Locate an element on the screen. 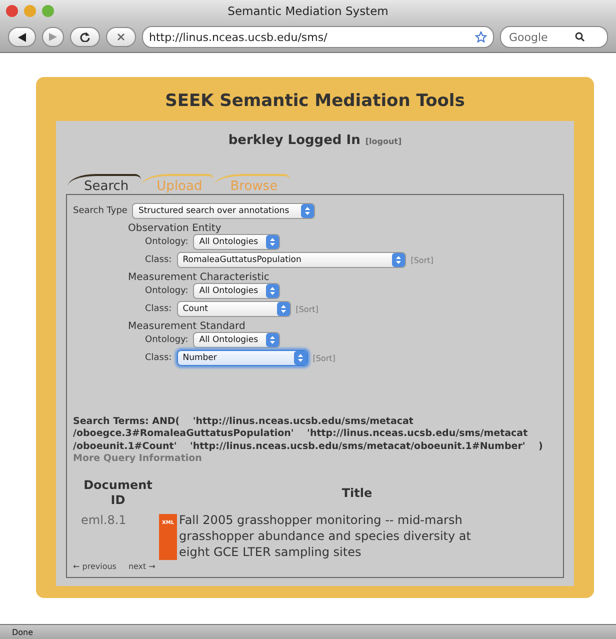 This screenshot has height=639, width=616. status-text: Done is located at coordinates (23, 632).